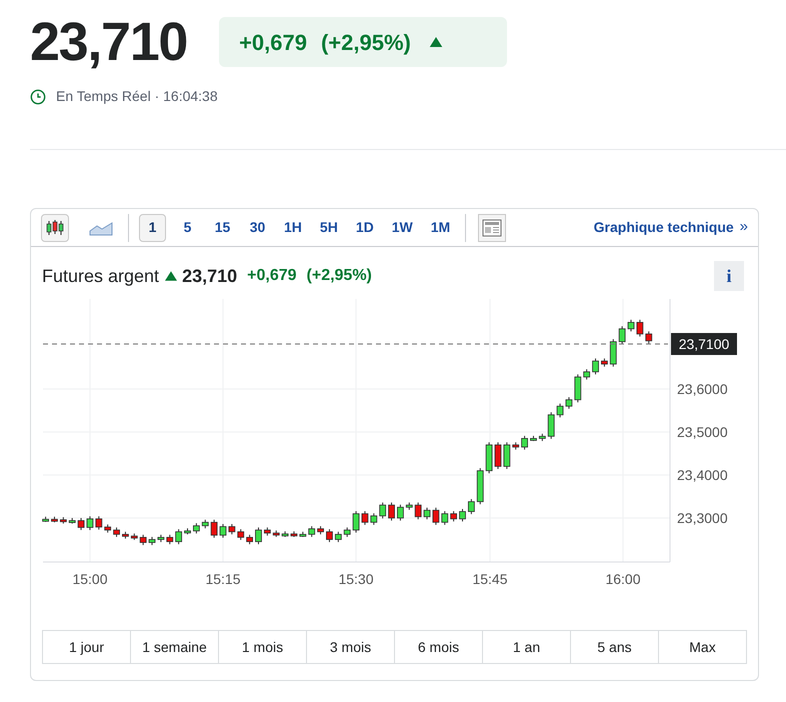  Describe the element at coordinates (671, 227) in the screenshot. I see `technical-chart-link: Graphique technique »` at that location.